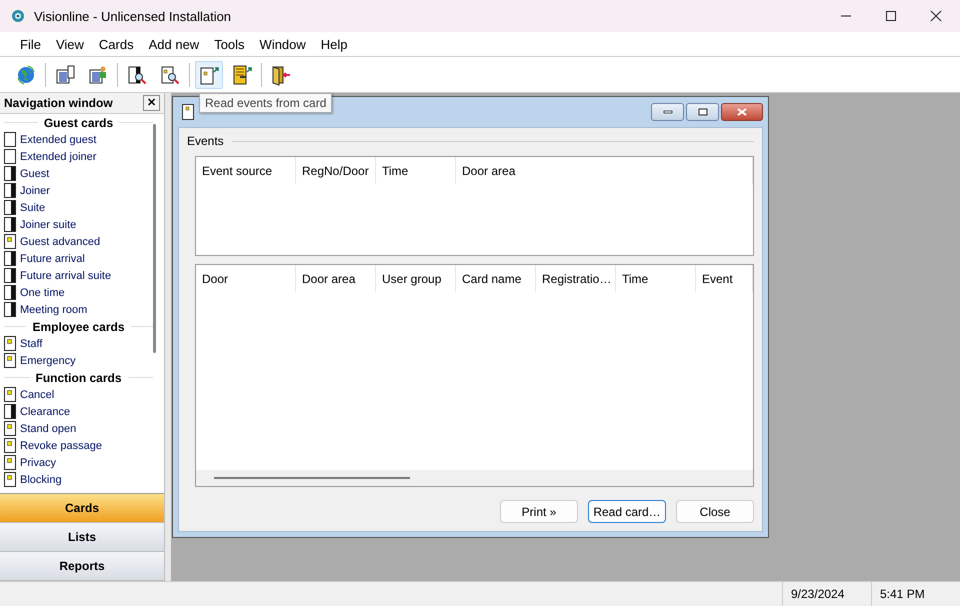 The image size is (960, 606). I want to click on column-header: User group, so click(416, 278).